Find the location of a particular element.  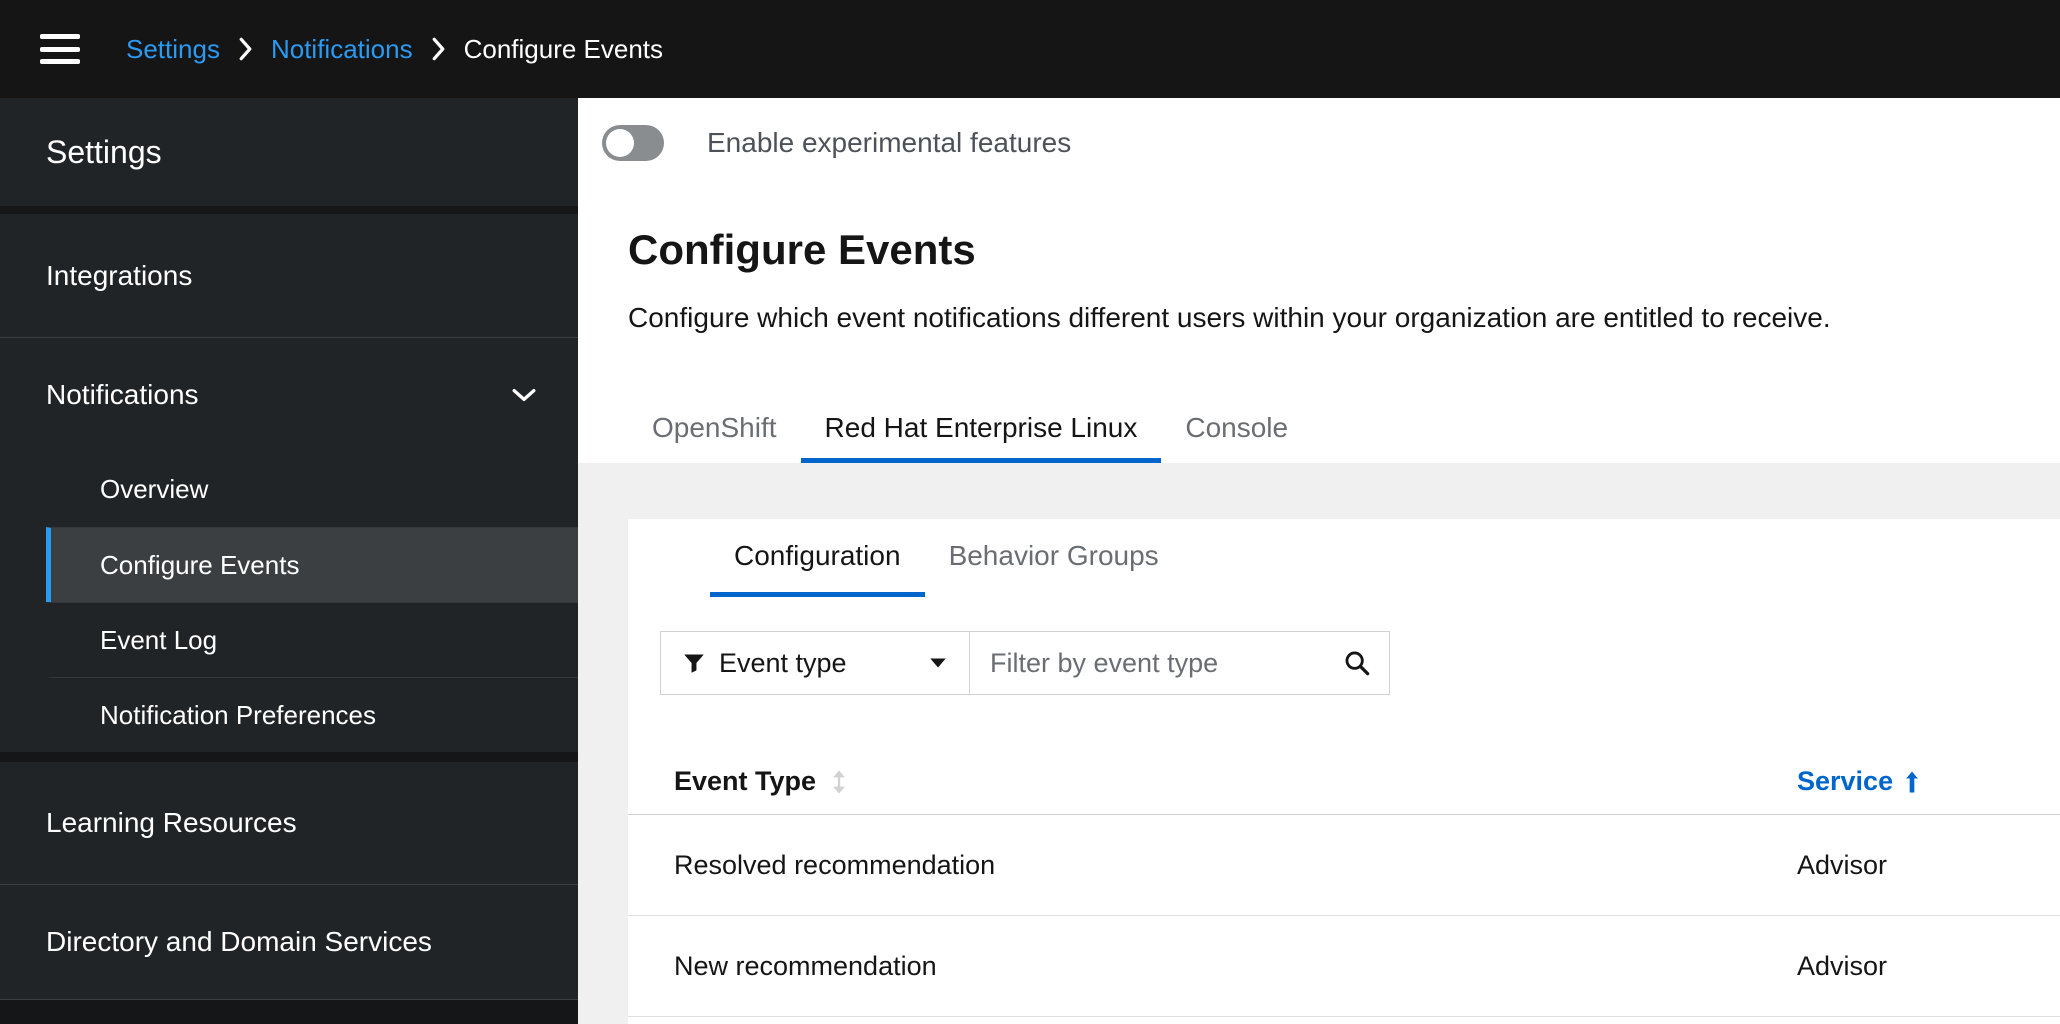

sidebar-item-label: Learning Resources is located at coordinates (171, 822).